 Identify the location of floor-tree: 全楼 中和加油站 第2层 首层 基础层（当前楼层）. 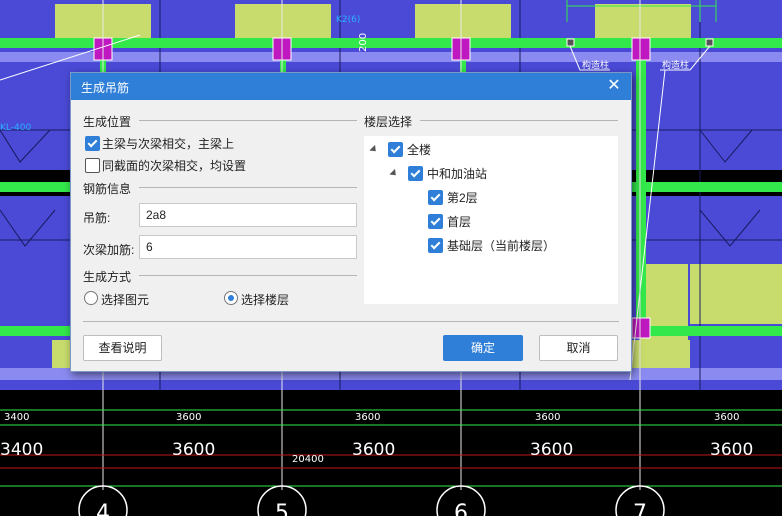
(491, 220).